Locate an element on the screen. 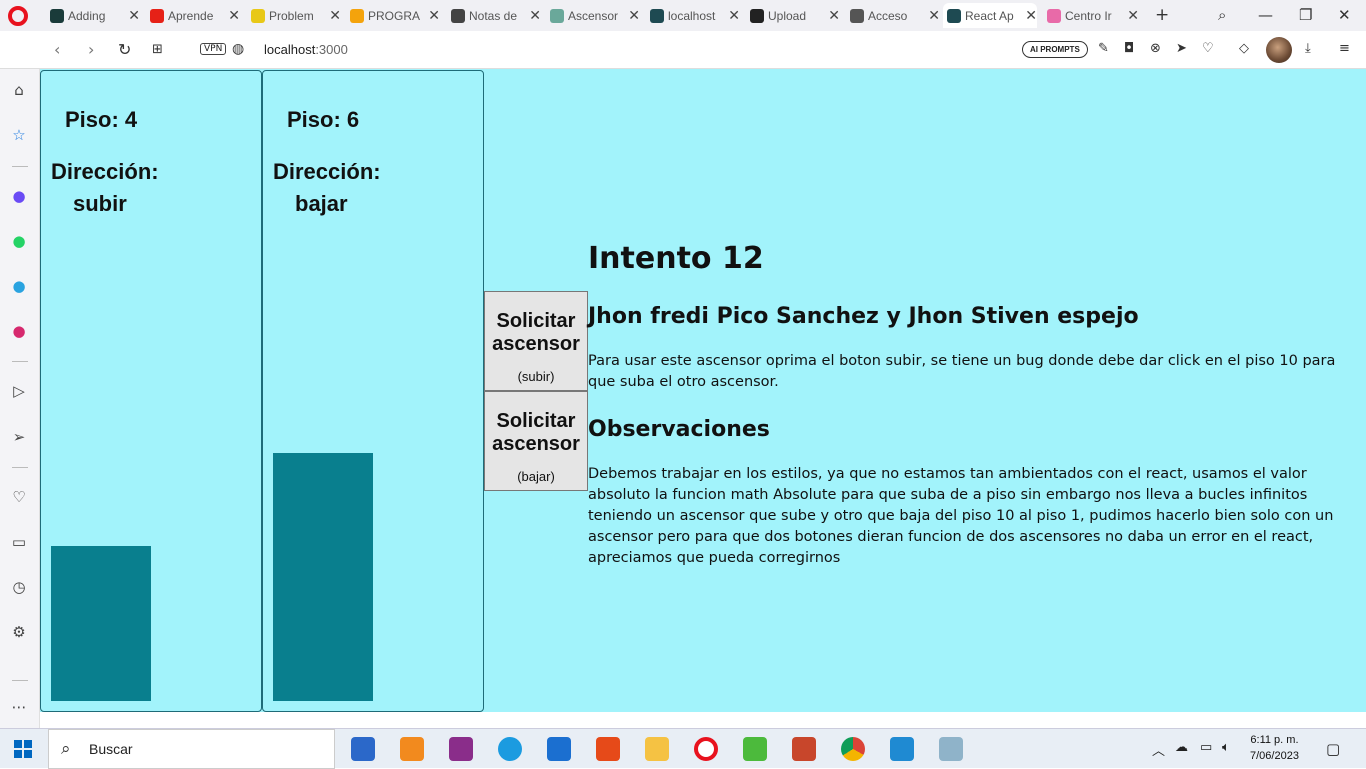 The width and height of the screenshot is (1366, 769). minimize-icon: — is located at coordinates (1265, 15).